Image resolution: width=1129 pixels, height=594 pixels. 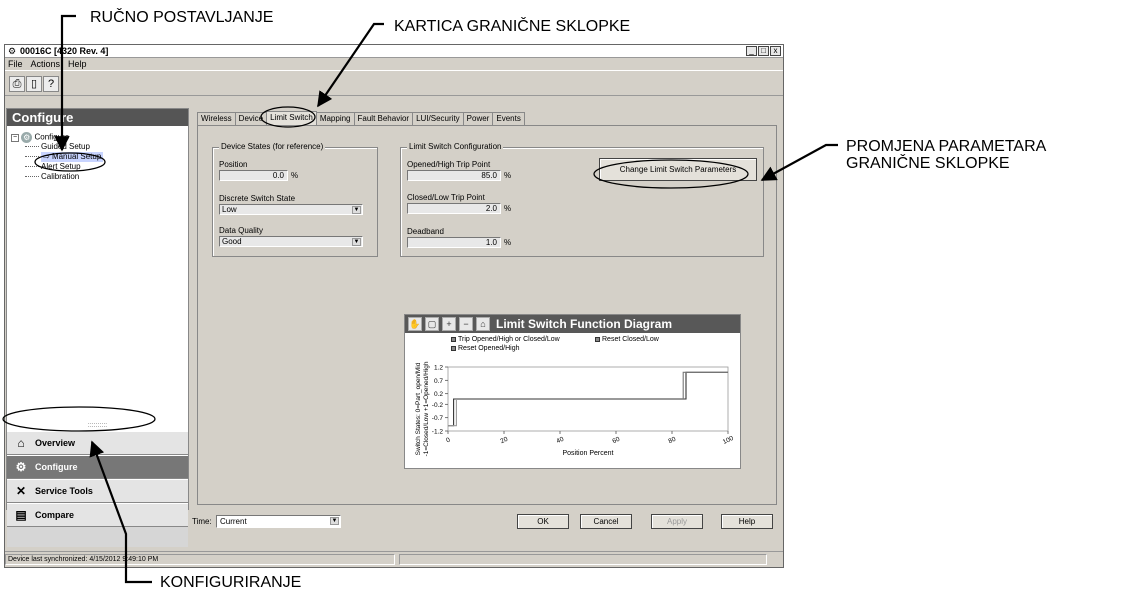 What do you see at coordinates (278, 521) in the screenshot?
I see `time-select: Current ▼` at bounding box center [278, 521].